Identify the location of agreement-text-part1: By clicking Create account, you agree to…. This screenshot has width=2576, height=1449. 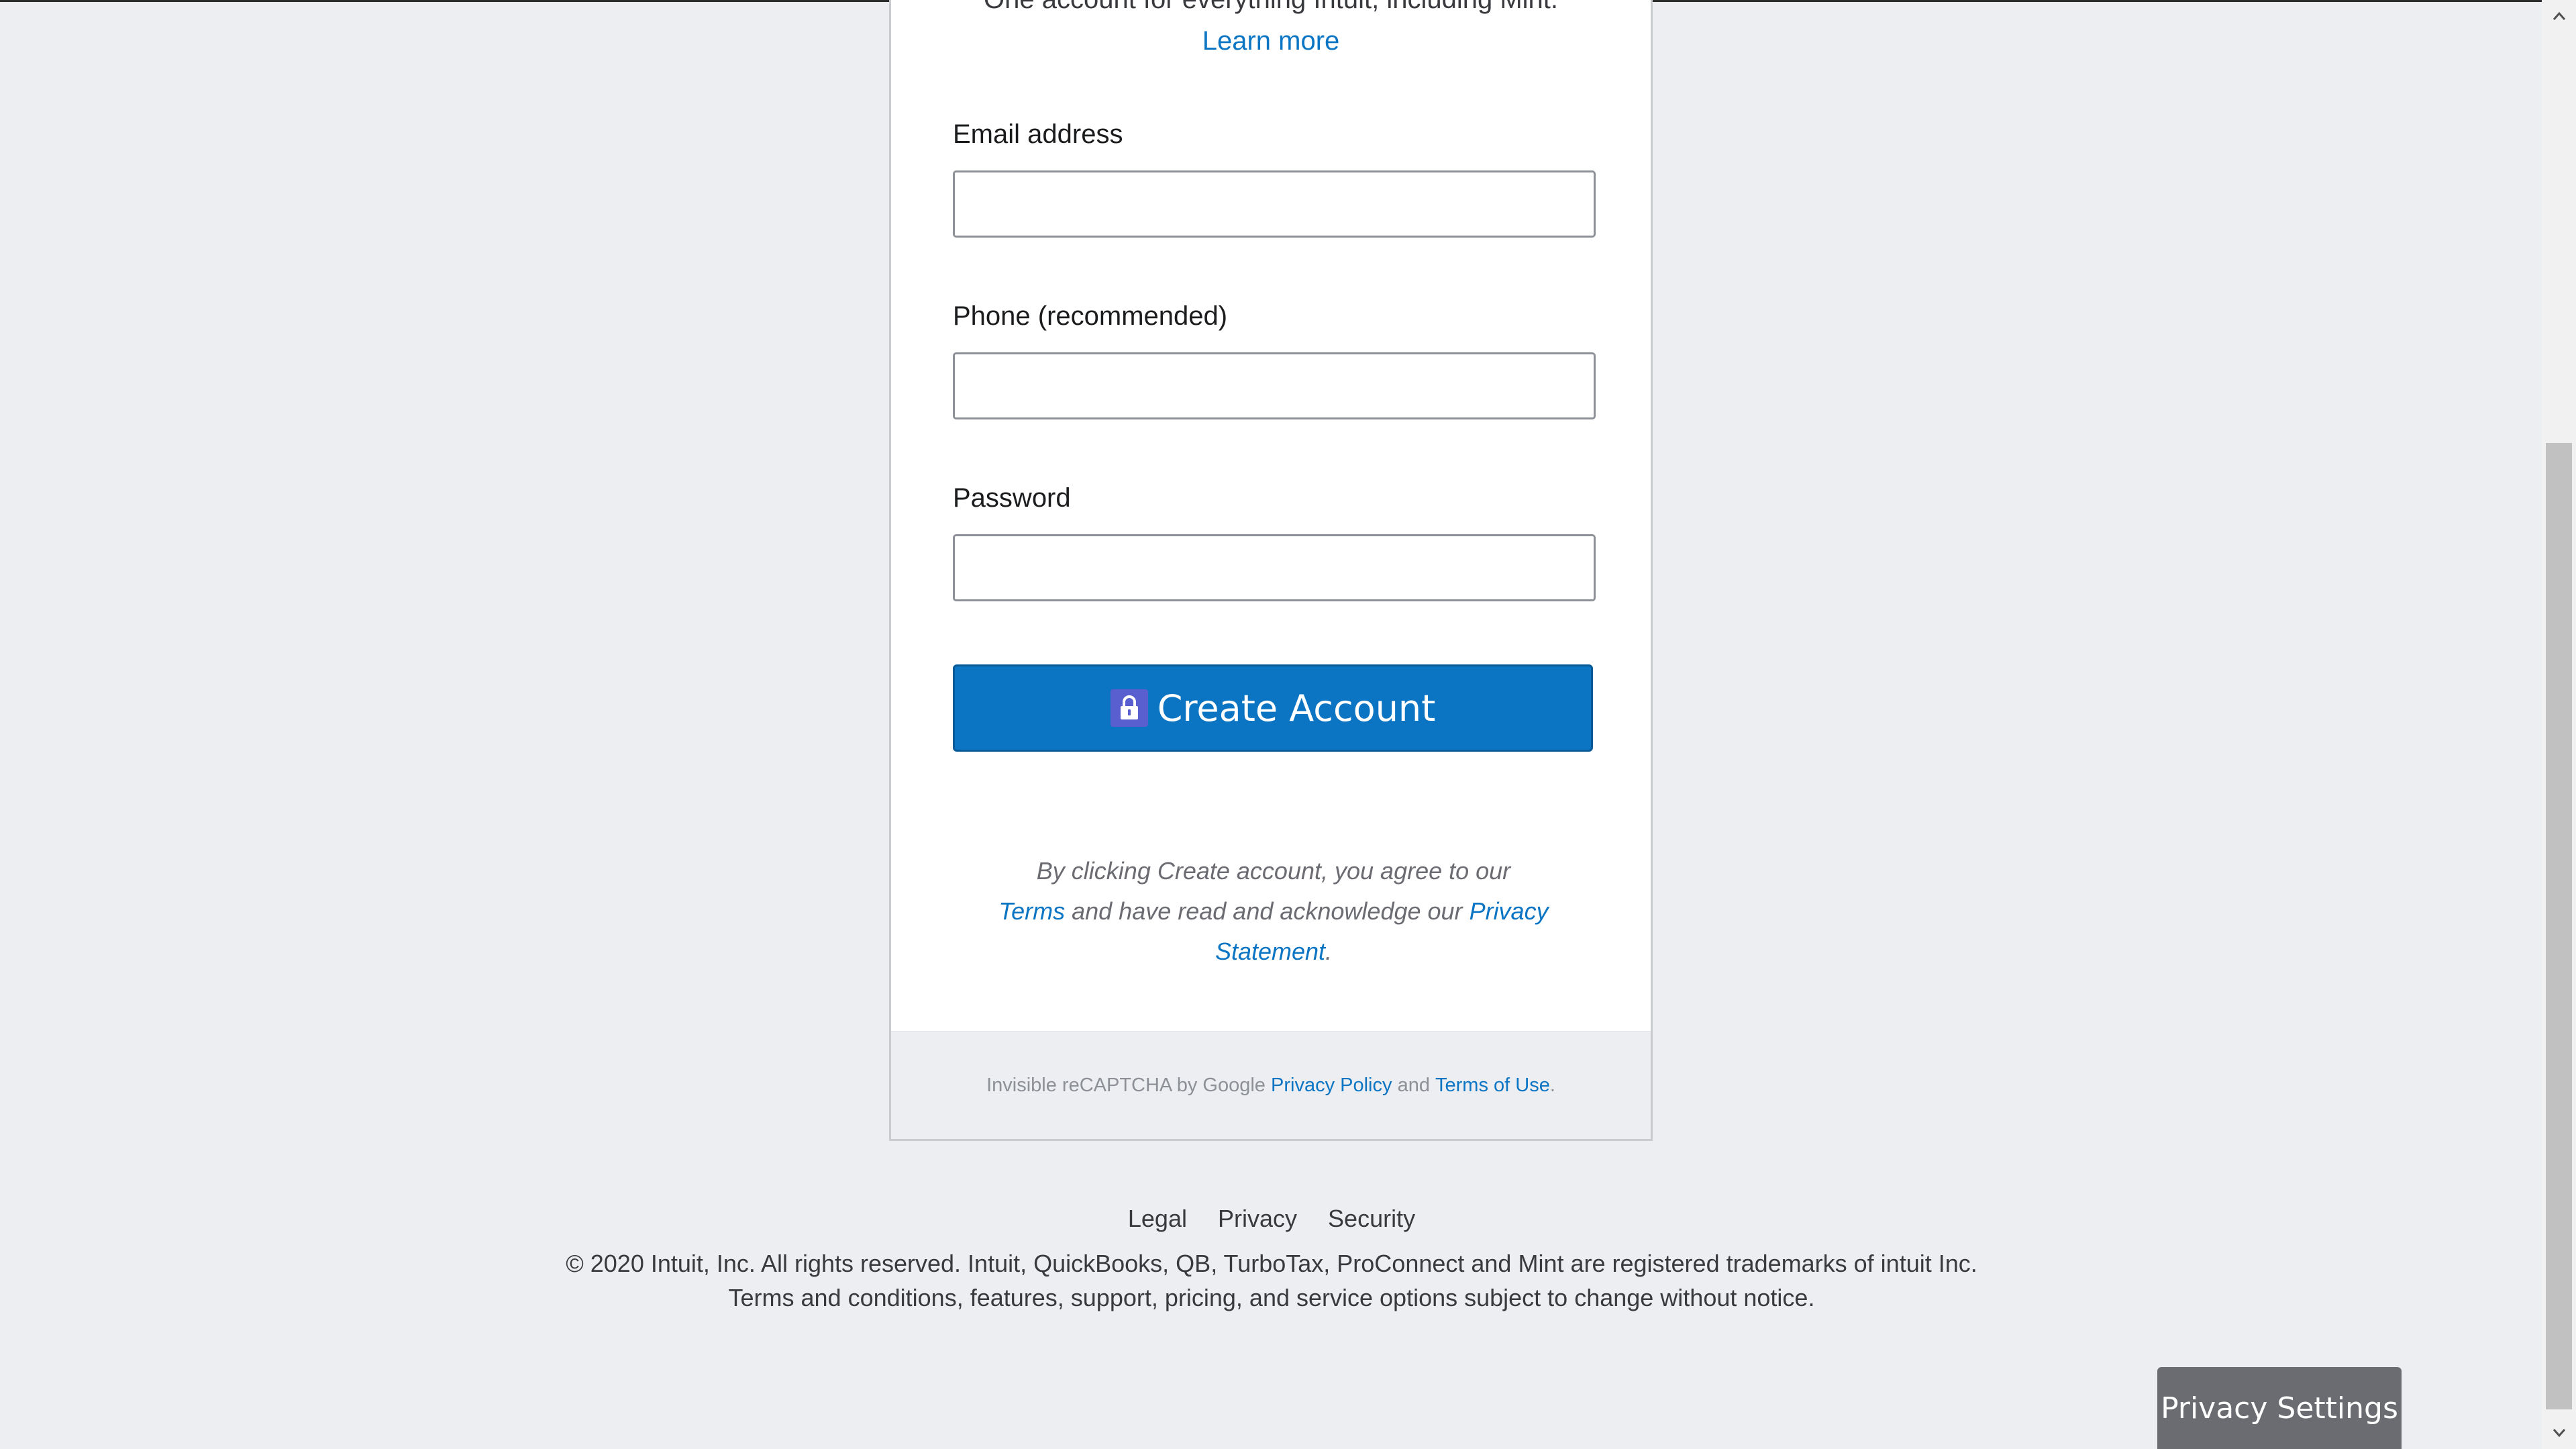
(1273, 871).